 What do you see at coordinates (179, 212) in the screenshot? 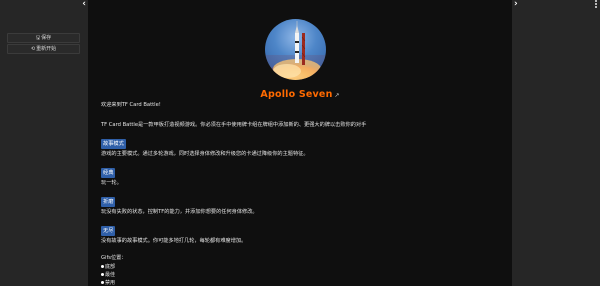
I see `mode-torment-description: 玩没有失败的状态，控制TF的能力，并添加你想要的任何身体修改。` at bounding box center [179, 212].